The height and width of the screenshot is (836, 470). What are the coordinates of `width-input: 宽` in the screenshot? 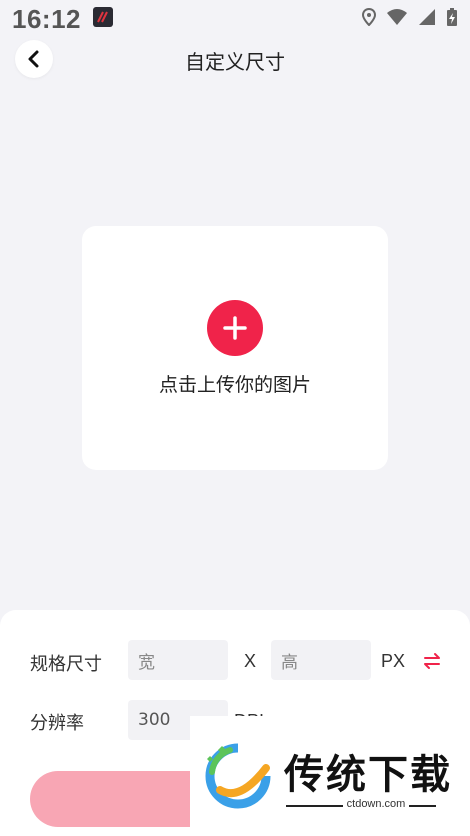 It's located at (178, 660).